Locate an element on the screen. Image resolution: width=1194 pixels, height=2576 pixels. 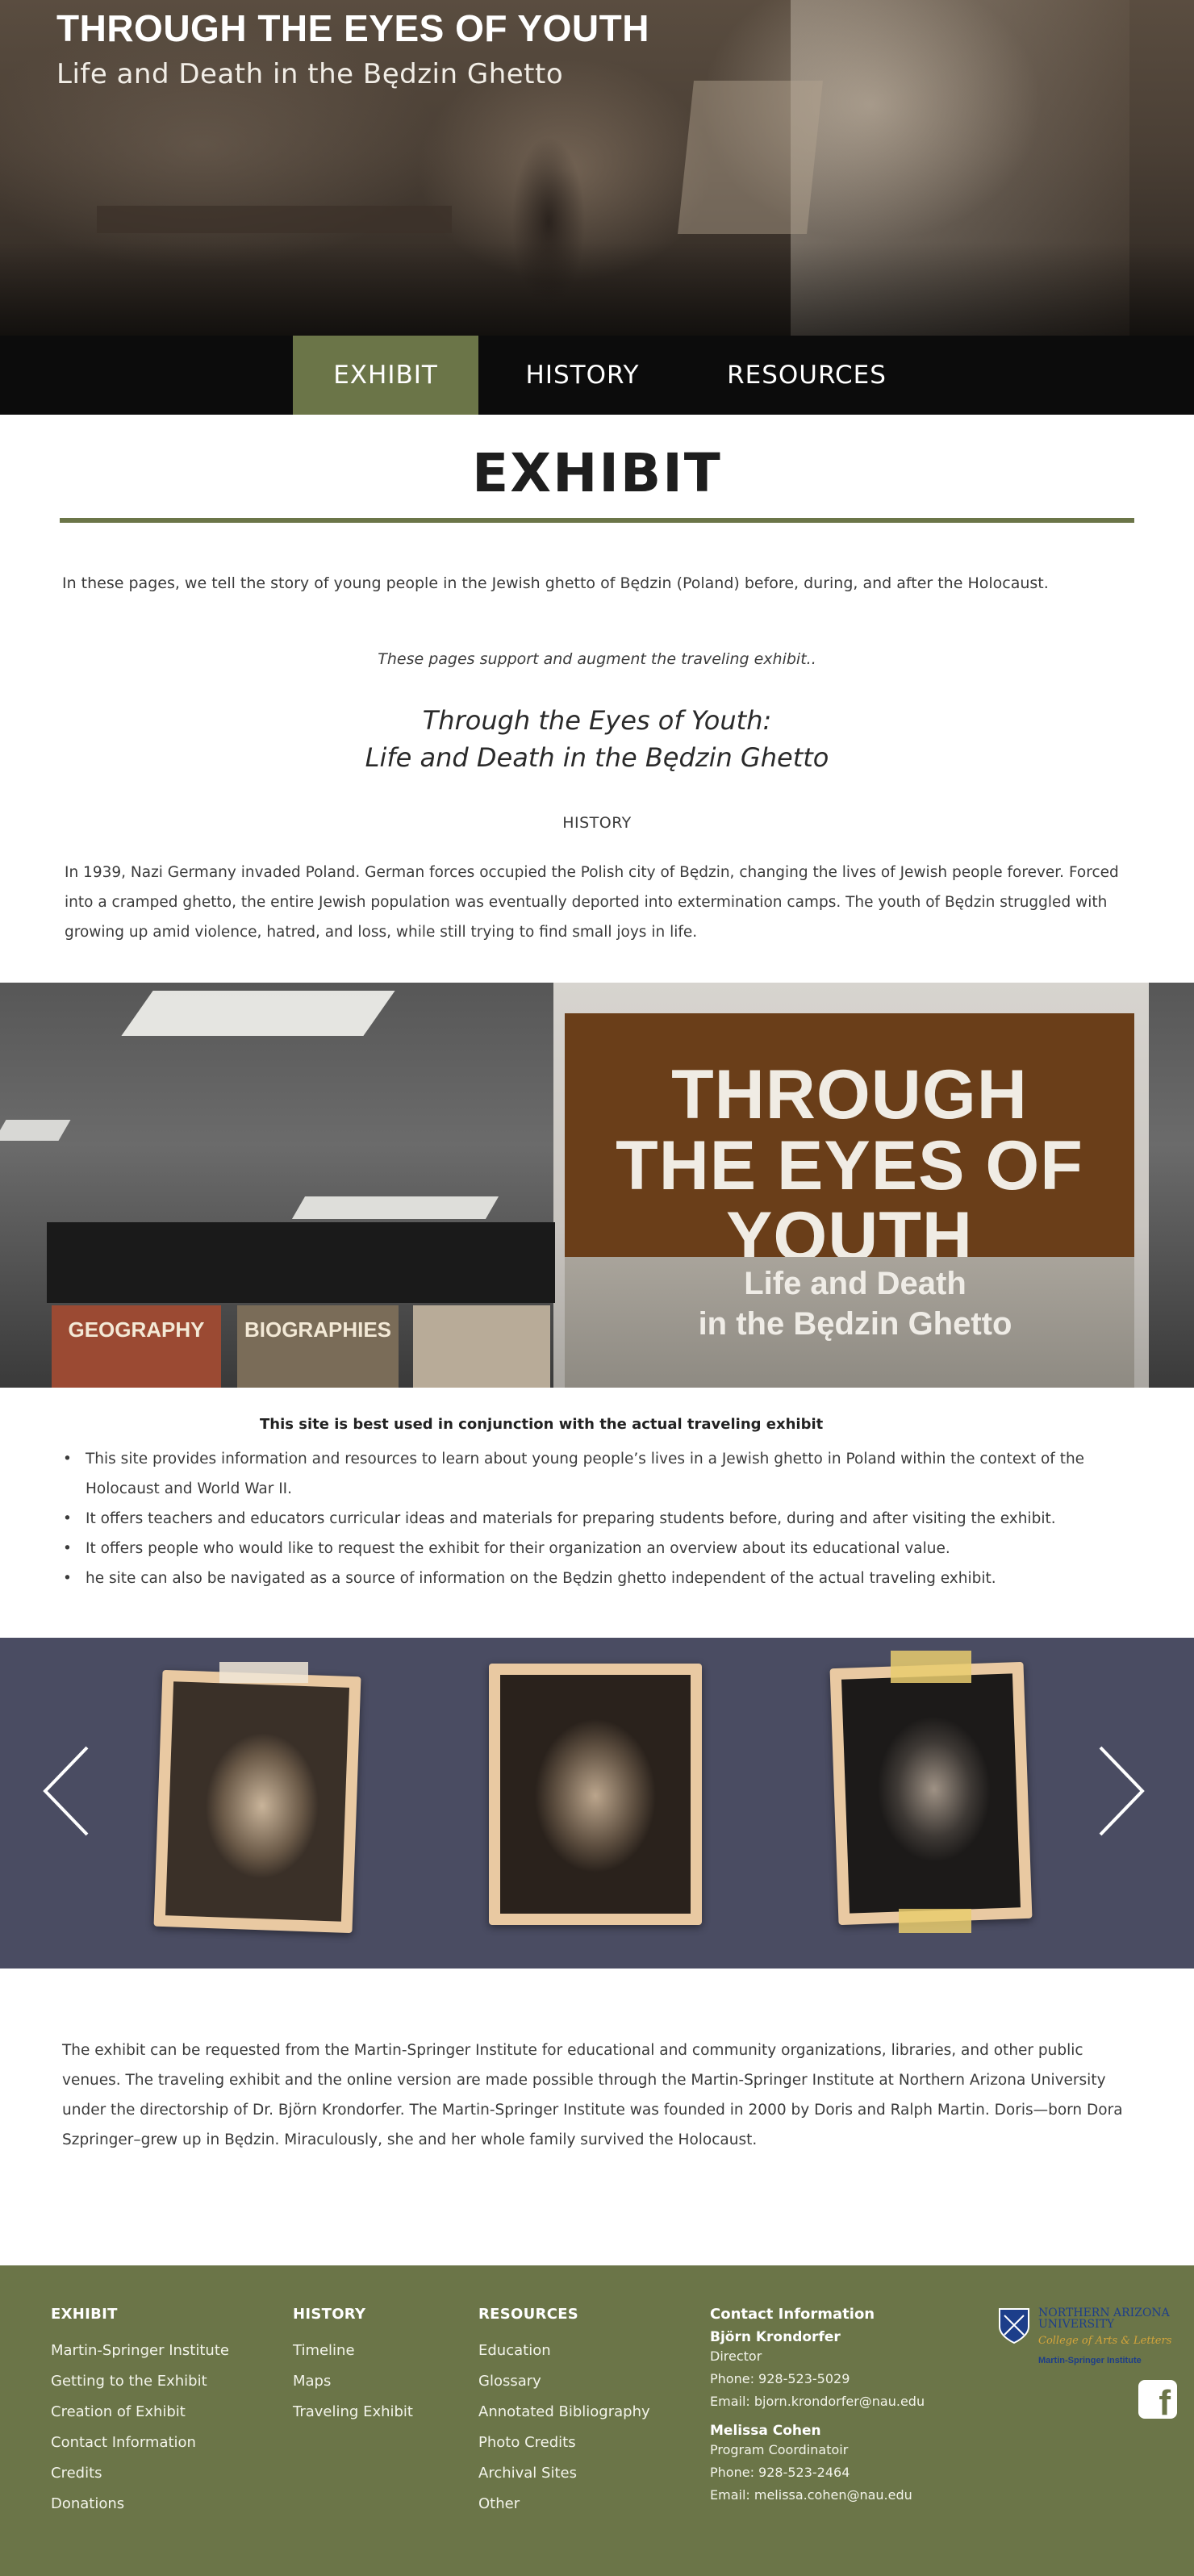
hero-photo-bench is located at coordinates (274, 219).